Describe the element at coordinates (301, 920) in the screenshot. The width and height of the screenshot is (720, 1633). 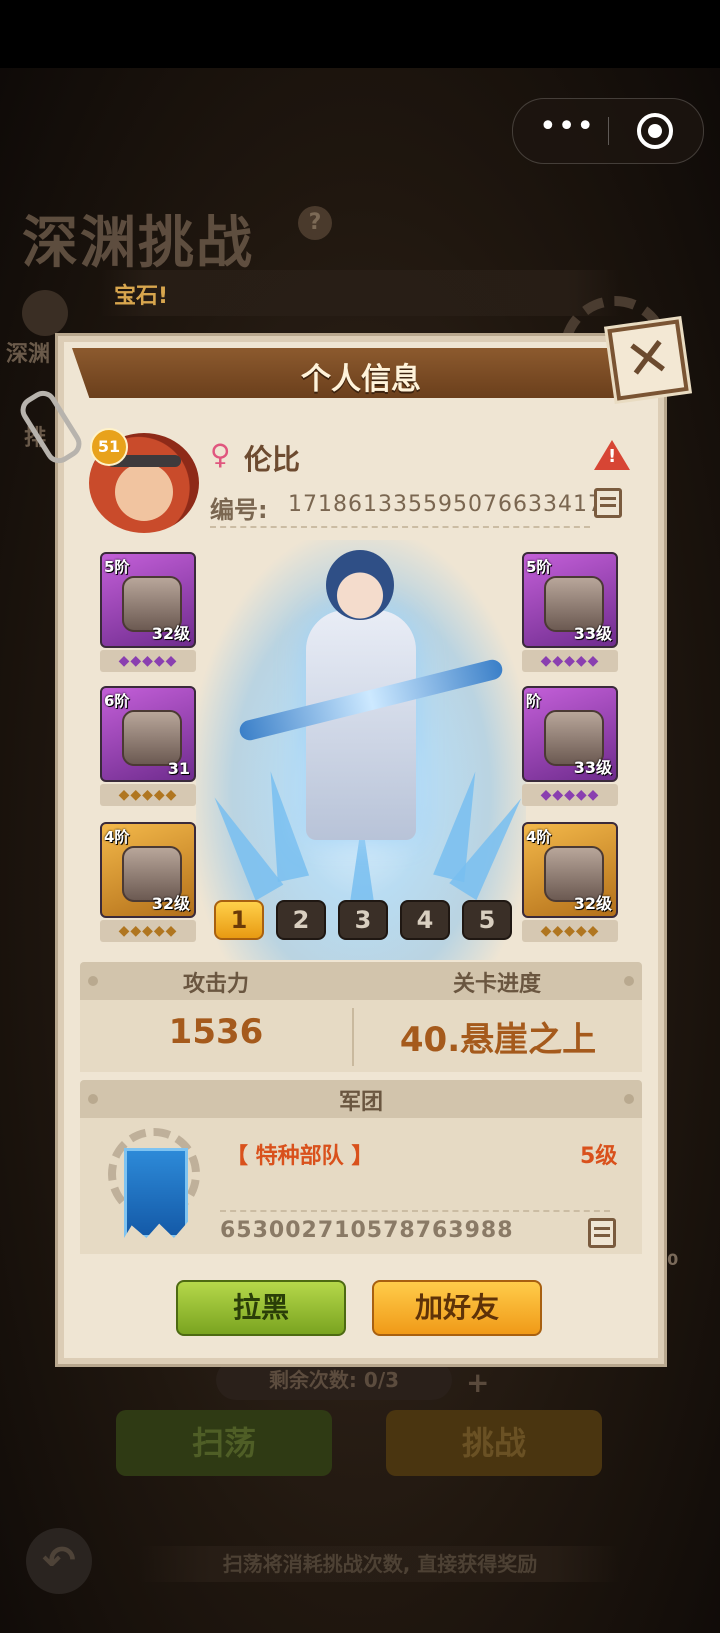
I see `preset-tab-2: 2` at that location.